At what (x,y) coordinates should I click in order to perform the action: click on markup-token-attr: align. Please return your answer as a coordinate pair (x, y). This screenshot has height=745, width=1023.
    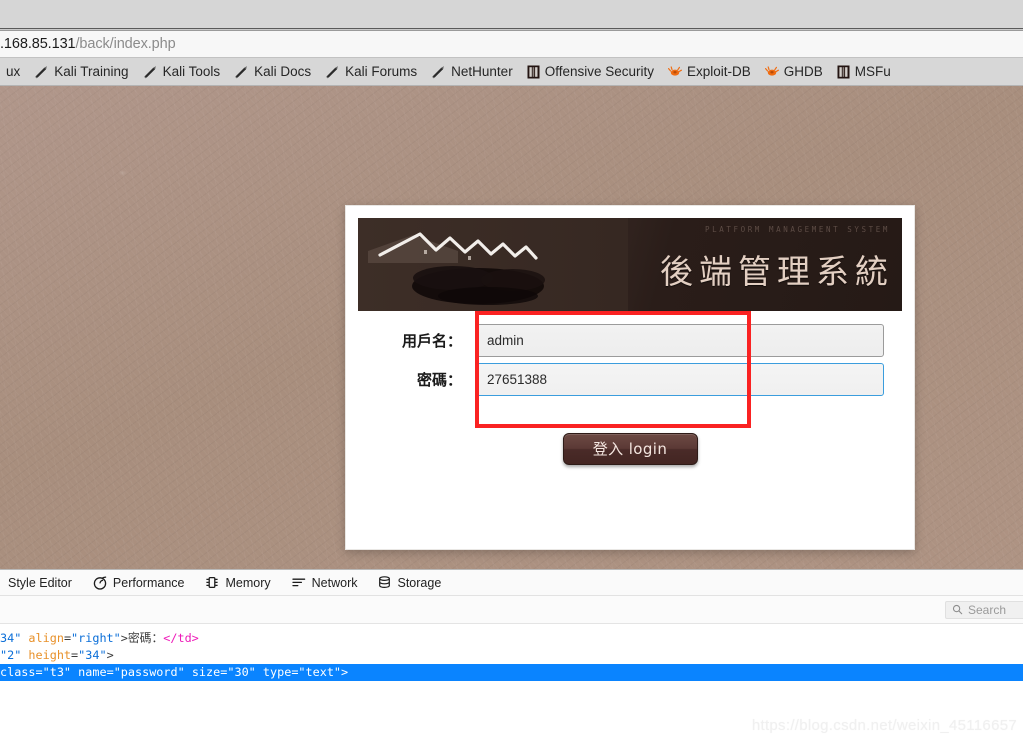
    Looking at the image, I should click on (46, 638).